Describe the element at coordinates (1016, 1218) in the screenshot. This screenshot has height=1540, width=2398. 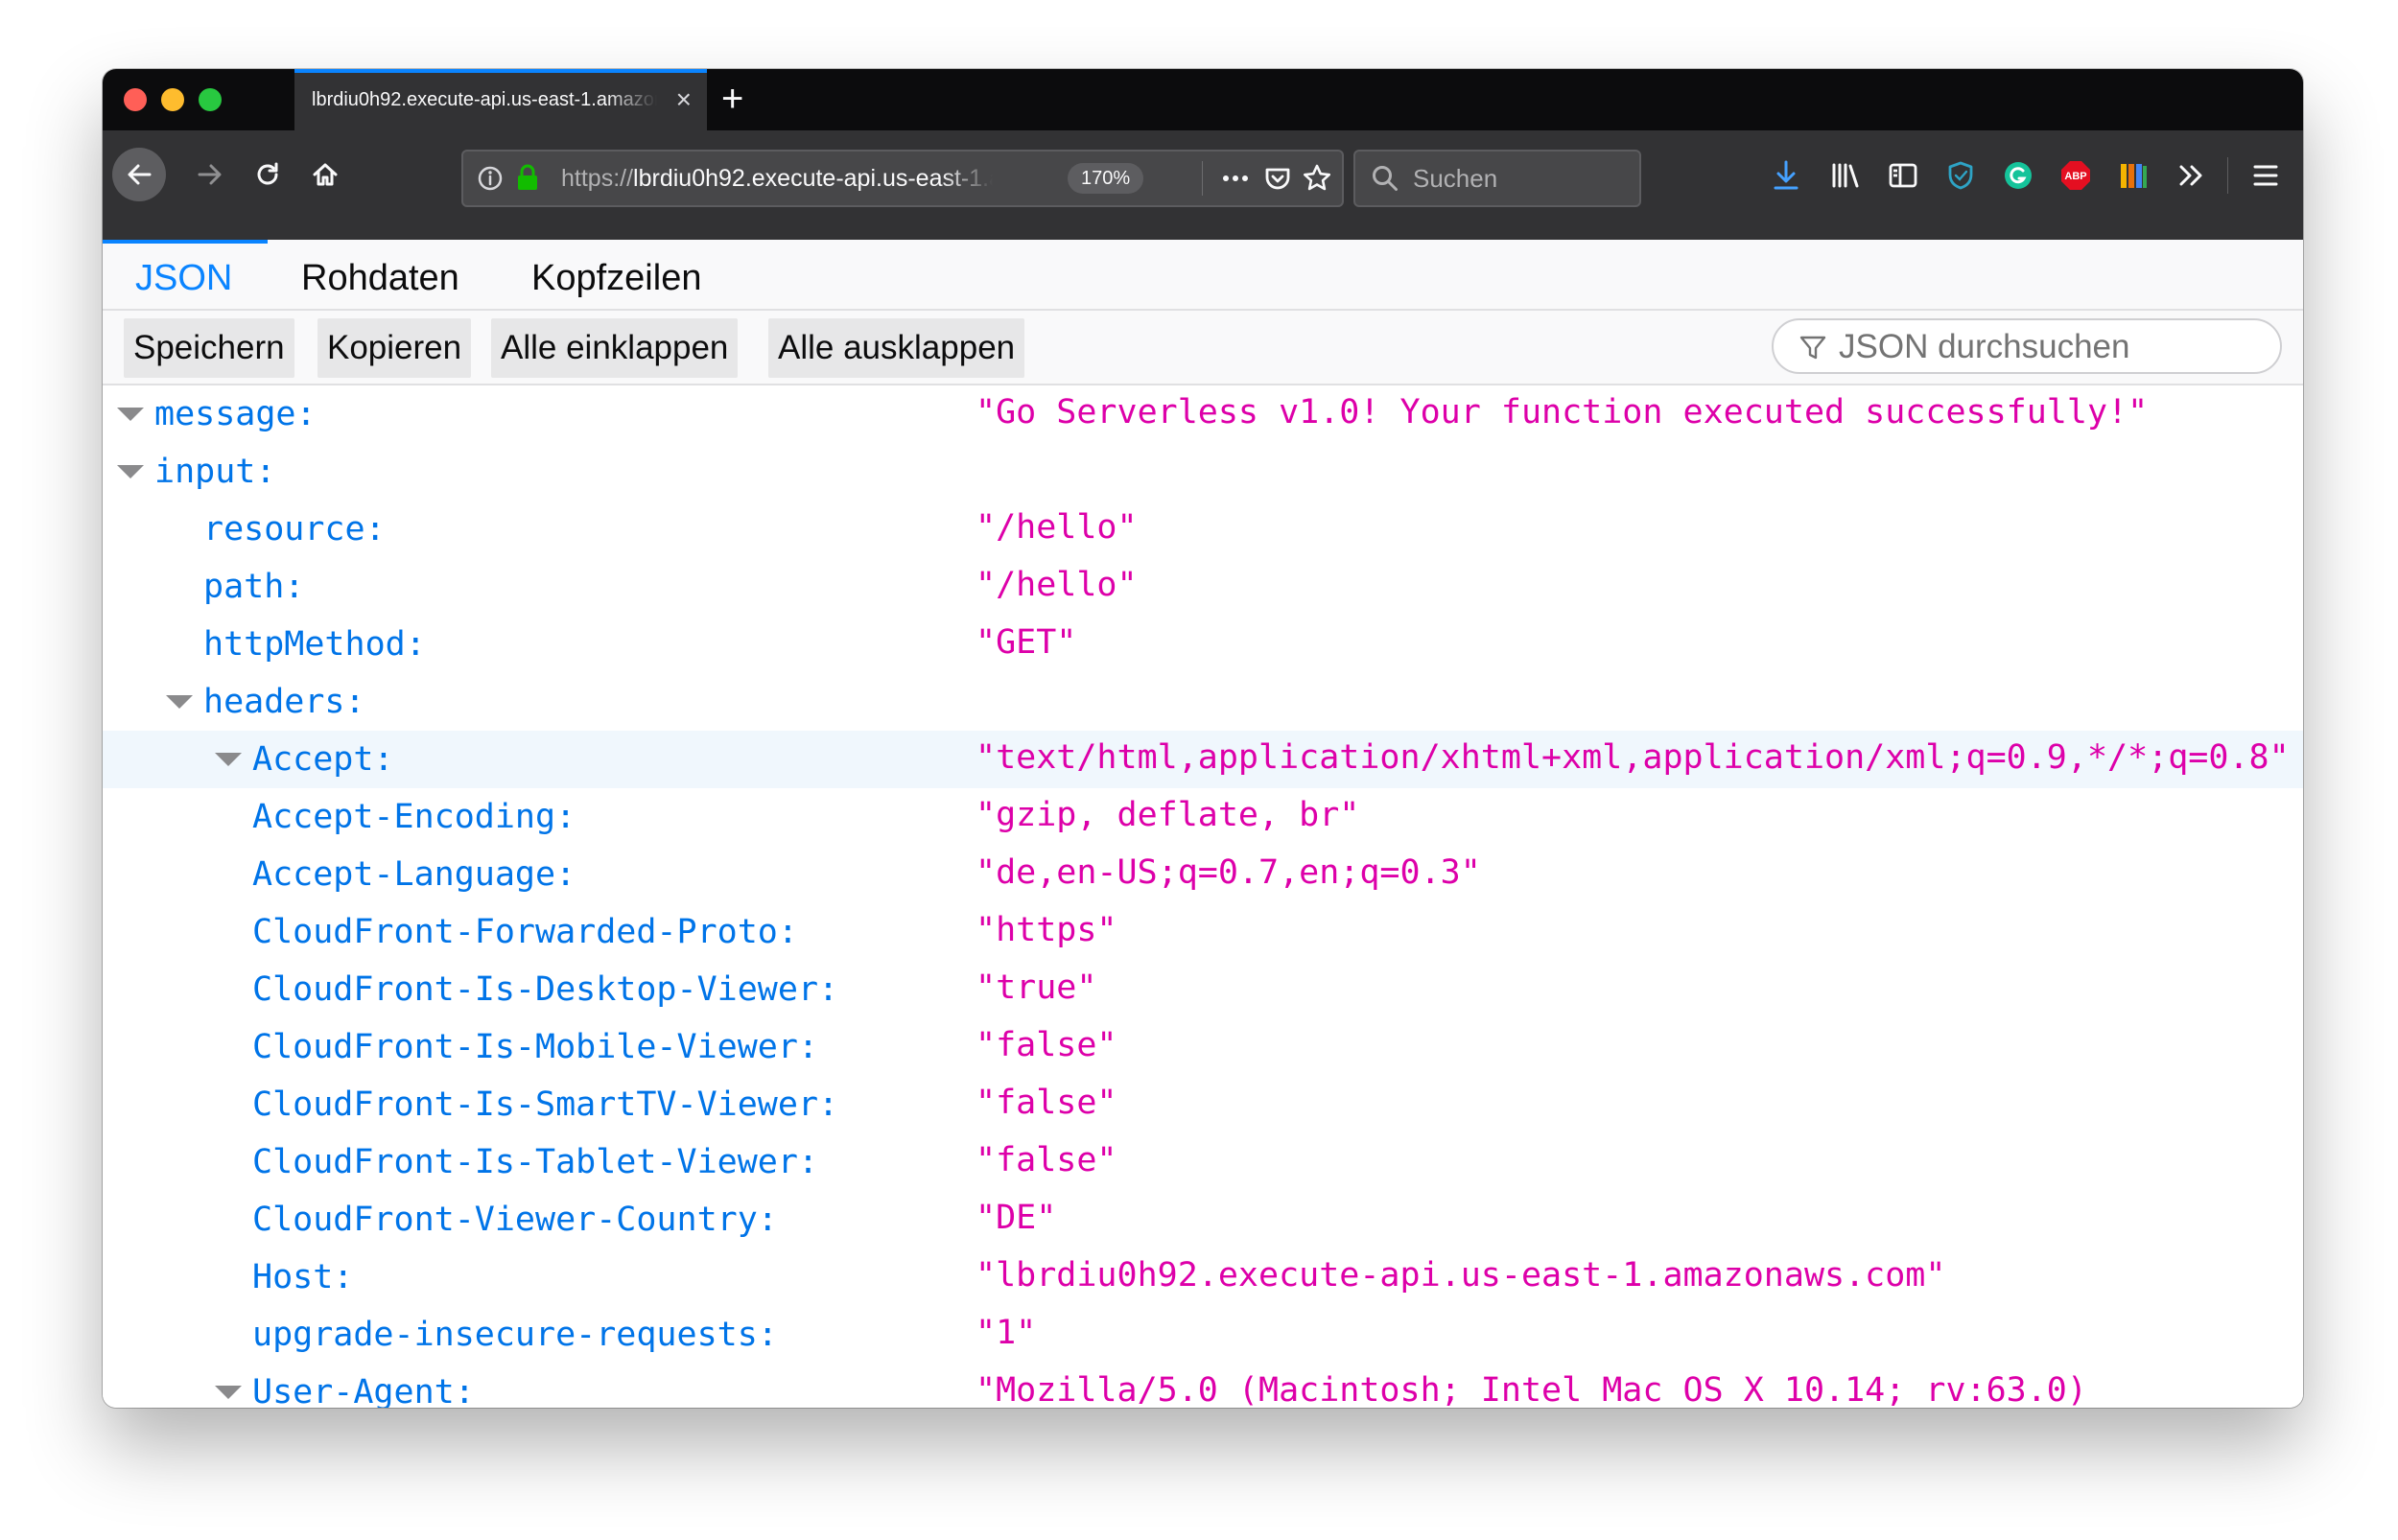
I see `json-value: "DE"` at that location.